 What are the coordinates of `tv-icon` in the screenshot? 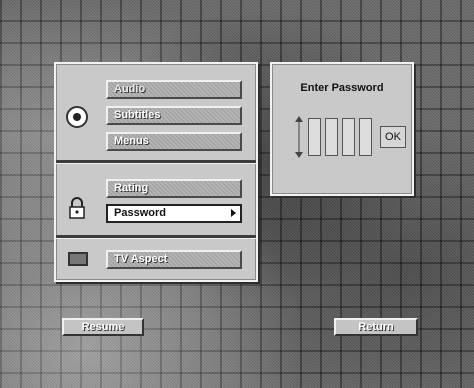 It's located at (78, 259).